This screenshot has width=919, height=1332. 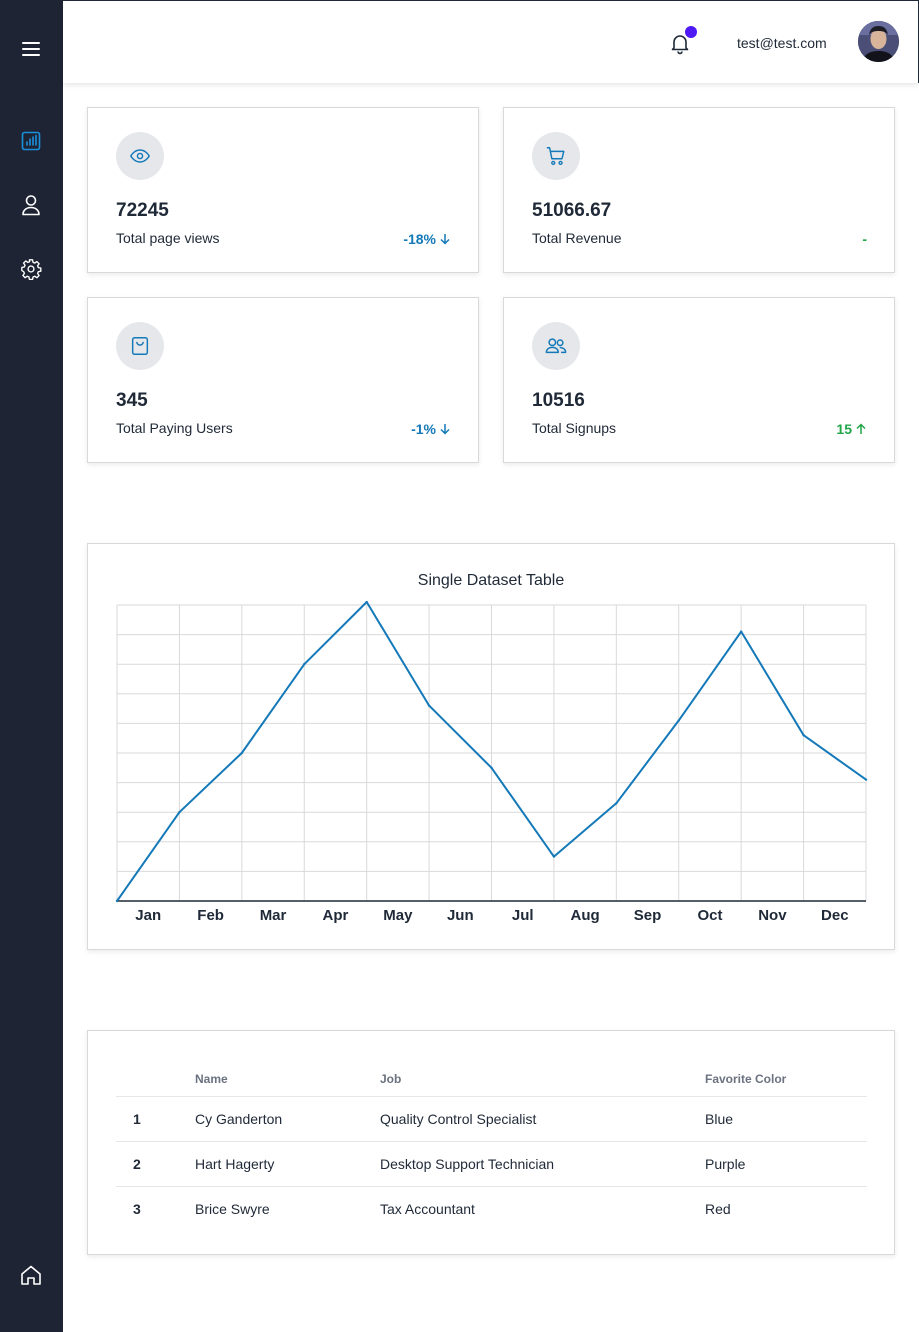 What do you see at coordinates (460, 915) in the screenshot?
I see `chart-tick-label: Jun` at bounding box center [460, 915].